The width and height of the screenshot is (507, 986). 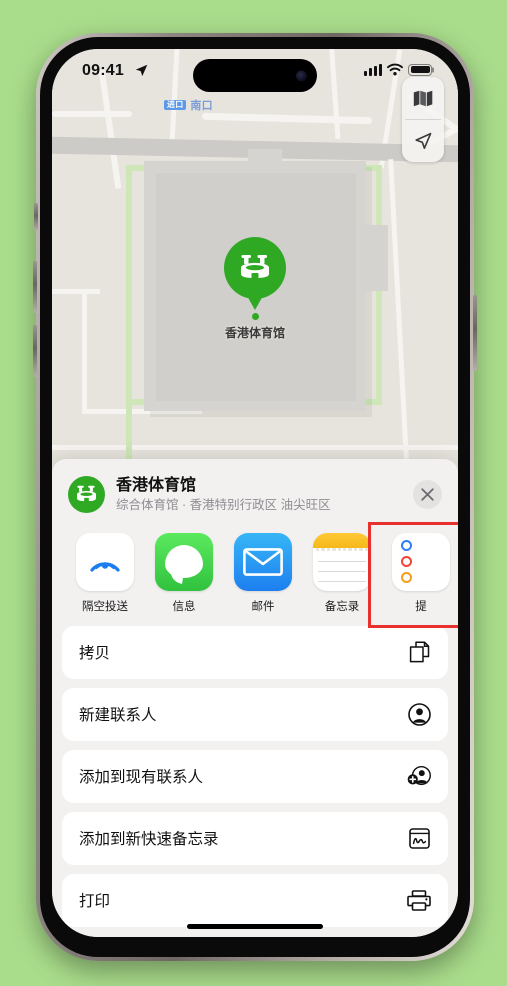 I want to click on action-row-copy: 拷贝, so click(x=255, y=652).